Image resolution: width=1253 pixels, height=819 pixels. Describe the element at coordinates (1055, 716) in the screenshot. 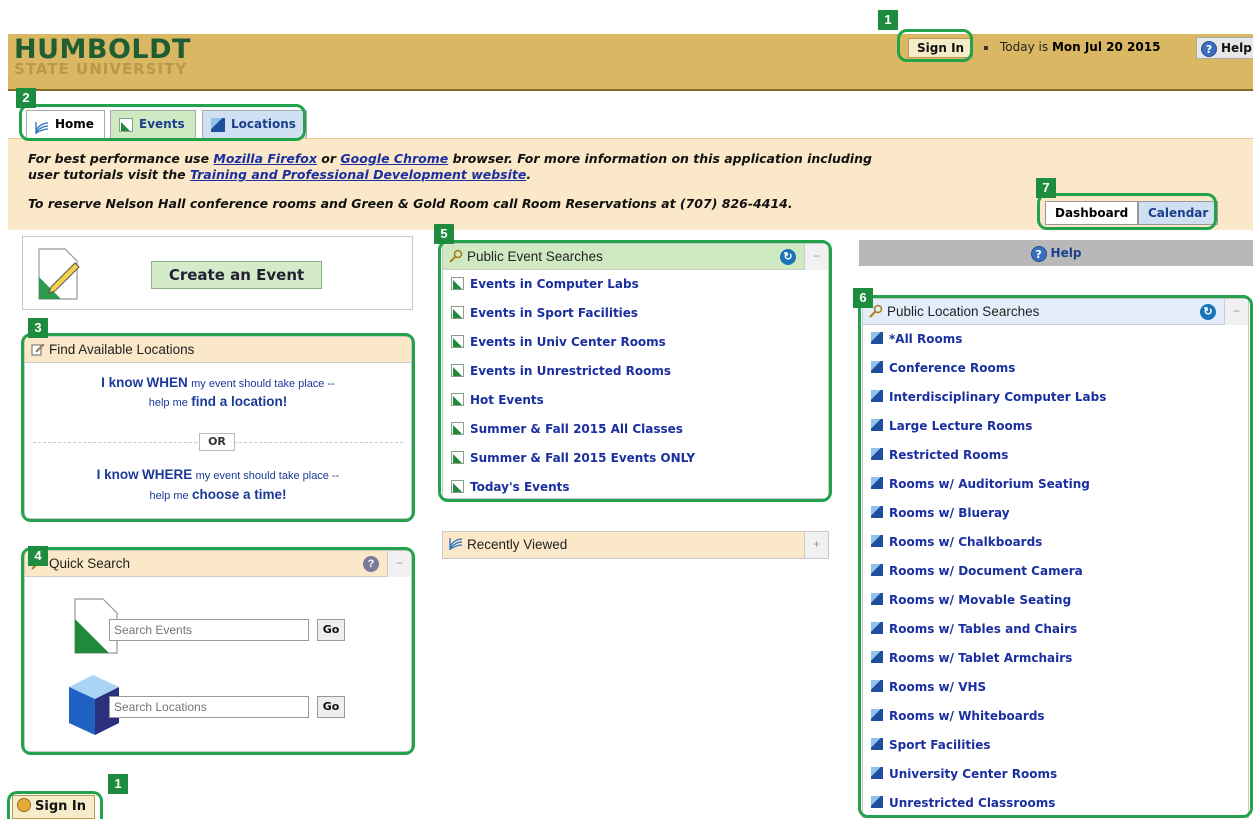

I see `list-item: Rooms w/ Whiteboards` at that location.